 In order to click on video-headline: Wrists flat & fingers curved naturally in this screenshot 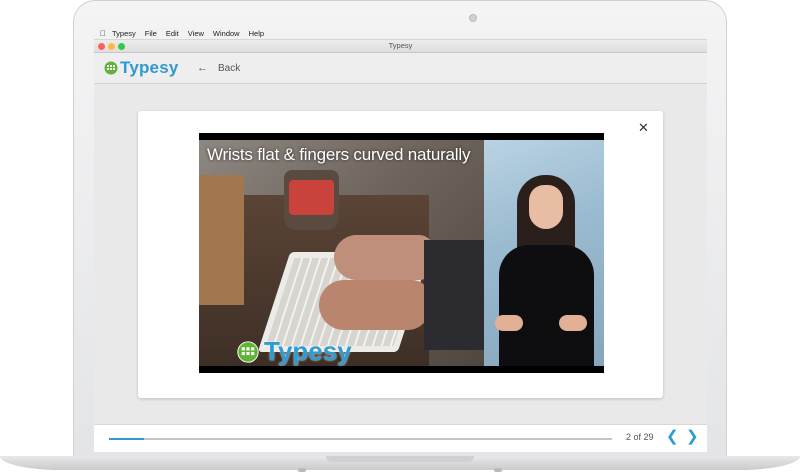, I will do `click(339, 154)`.